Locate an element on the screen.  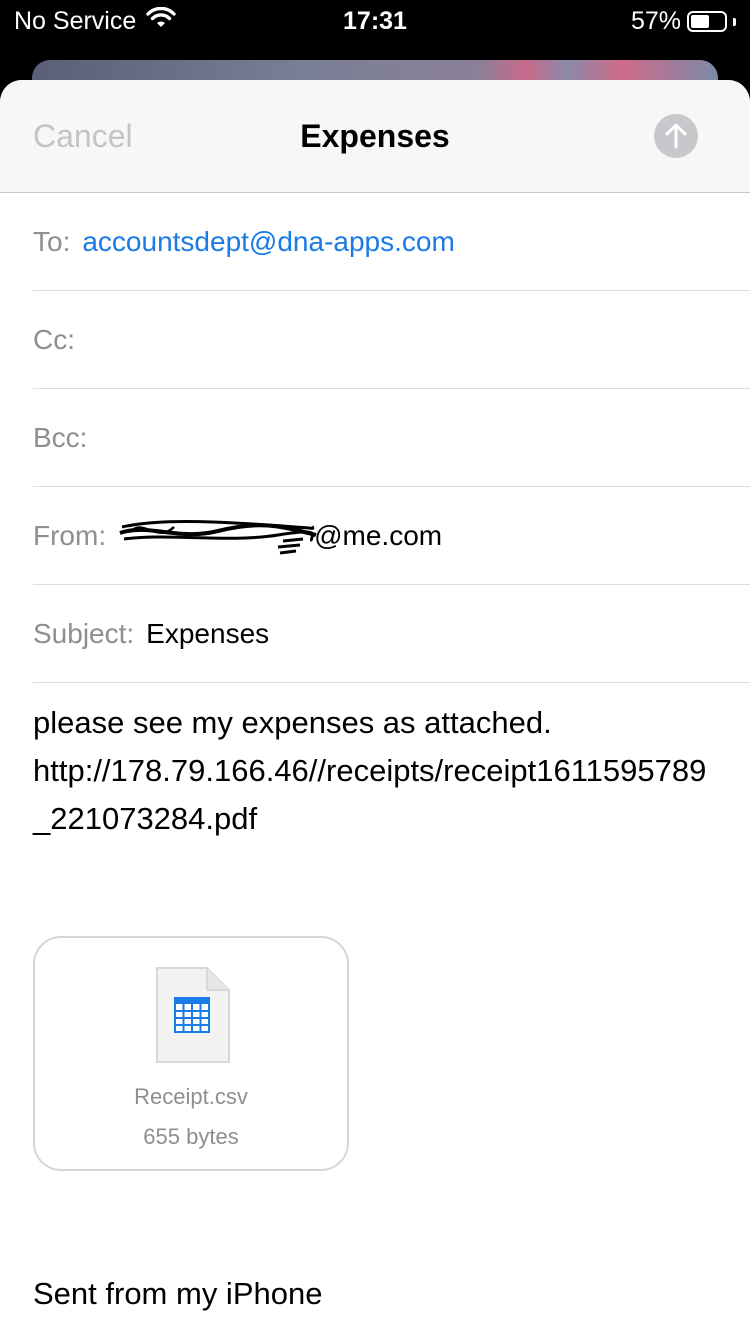
compose-nav-bar: Cancel Expenses is located at coordinates (375, 136).